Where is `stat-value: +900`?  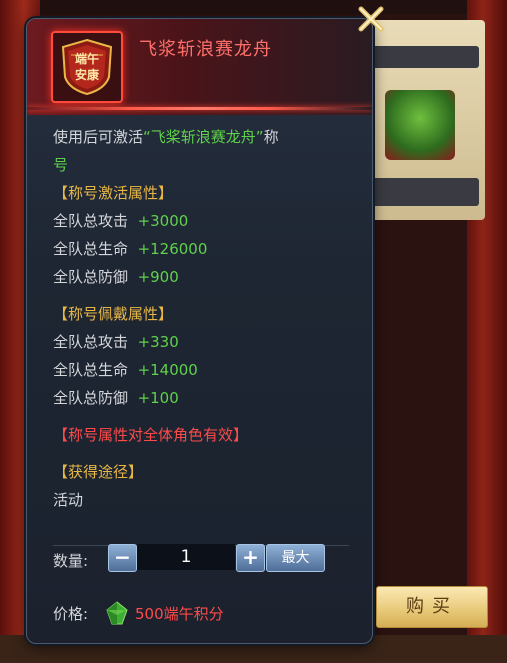
stat-value: +900 is located at coordinates (158, 277).